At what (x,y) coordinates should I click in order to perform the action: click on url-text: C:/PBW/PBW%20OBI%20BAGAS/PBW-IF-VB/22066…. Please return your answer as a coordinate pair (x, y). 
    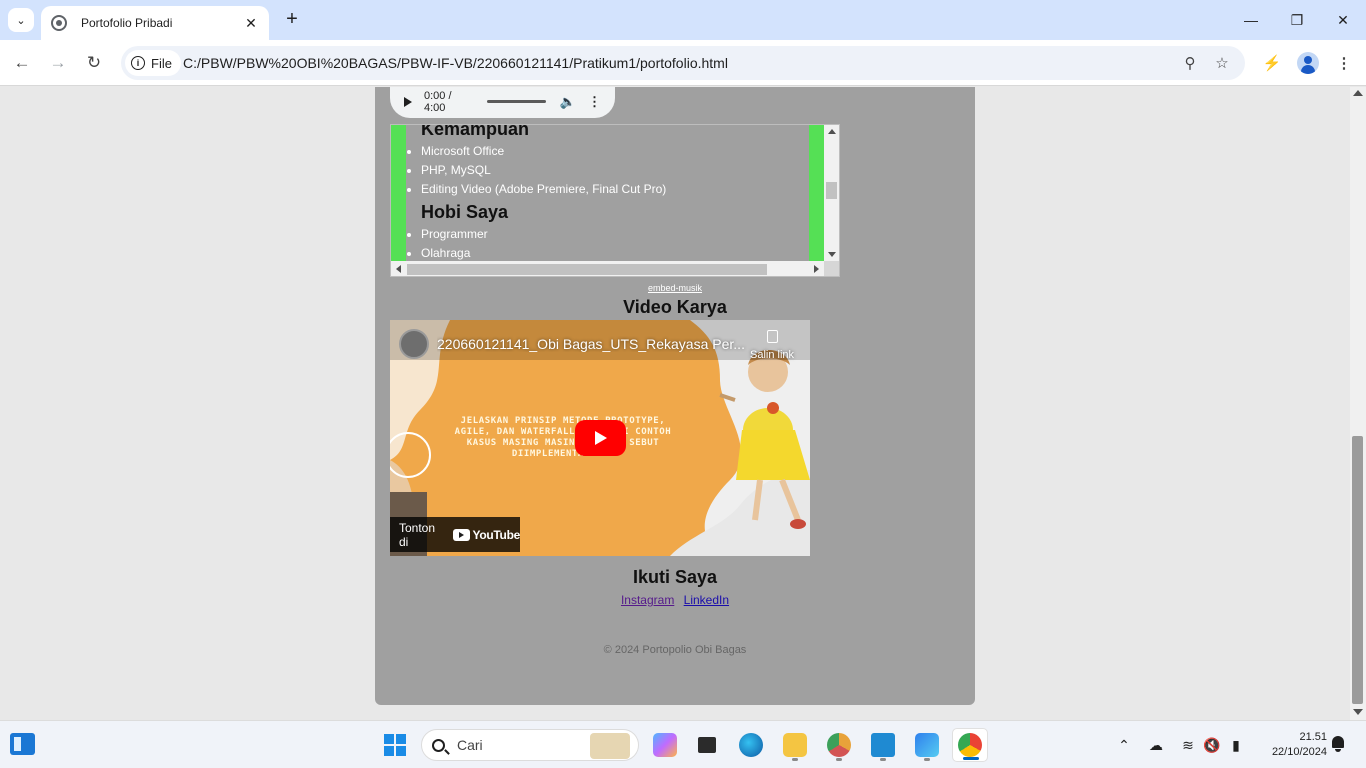
    Looking at the image, I should click on (455, 63).